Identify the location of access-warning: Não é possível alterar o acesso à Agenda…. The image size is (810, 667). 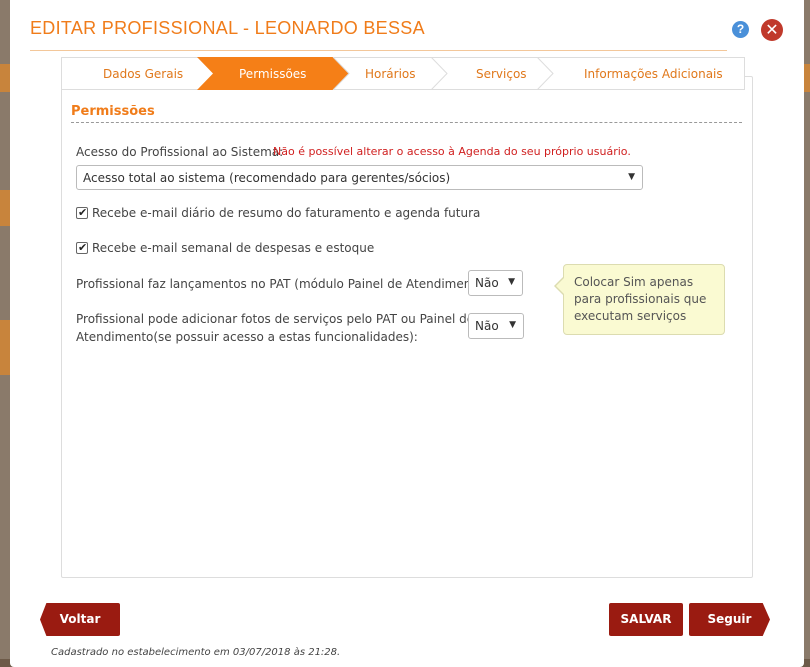
(452, 151).